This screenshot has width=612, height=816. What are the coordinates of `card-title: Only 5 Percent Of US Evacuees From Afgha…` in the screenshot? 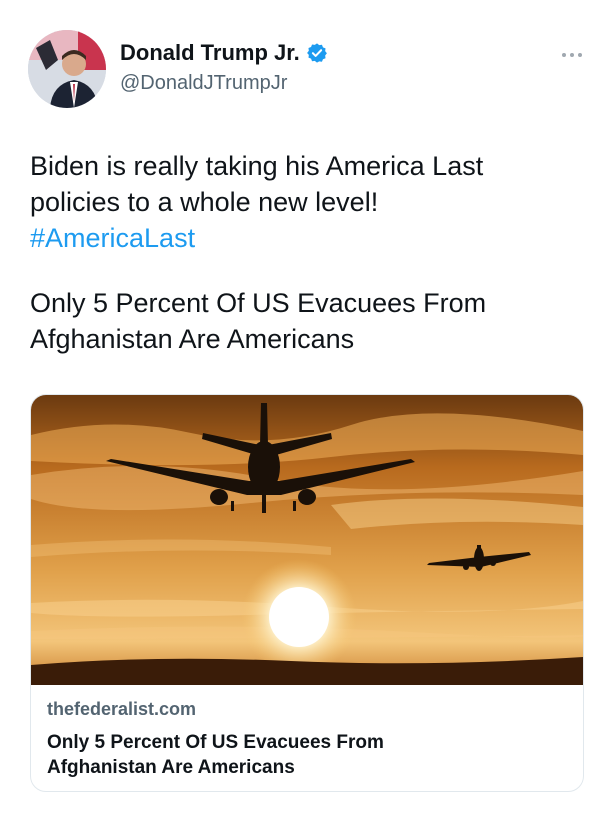 It's located at (307, 755).